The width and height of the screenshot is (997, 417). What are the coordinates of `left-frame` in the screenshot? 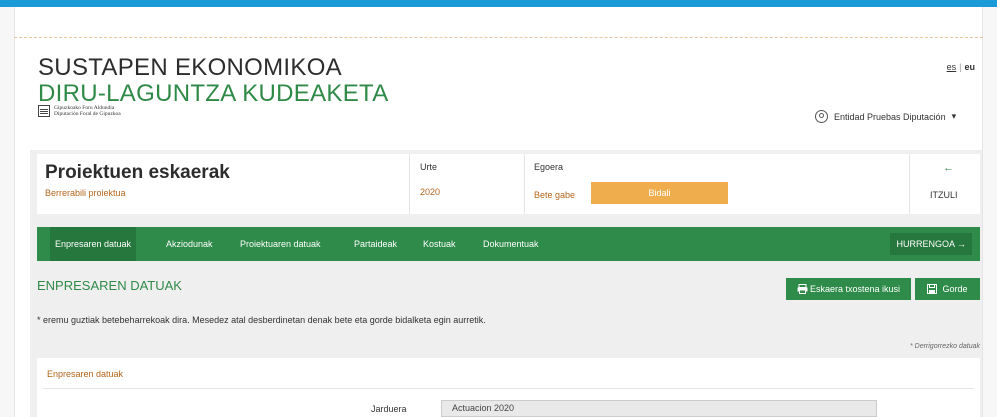 It's located at (7, 212).